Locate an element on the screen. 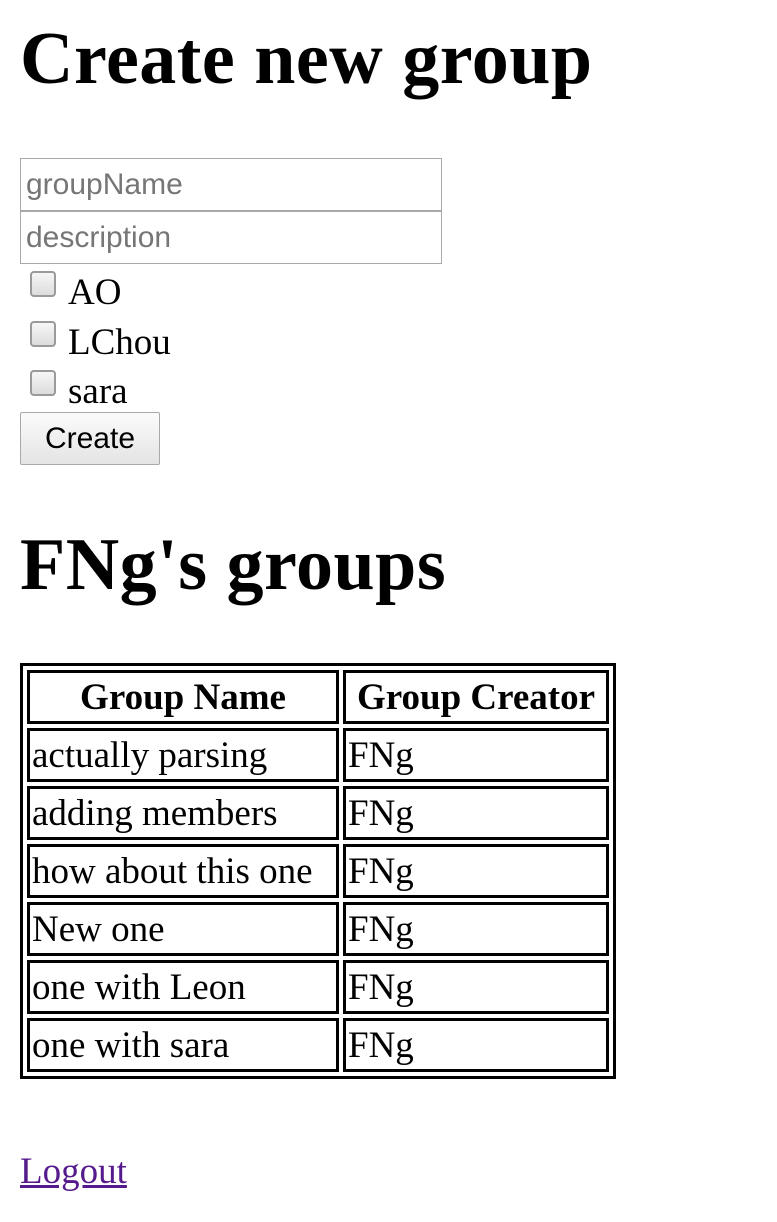  description-input is located at coordinates (231, 237).